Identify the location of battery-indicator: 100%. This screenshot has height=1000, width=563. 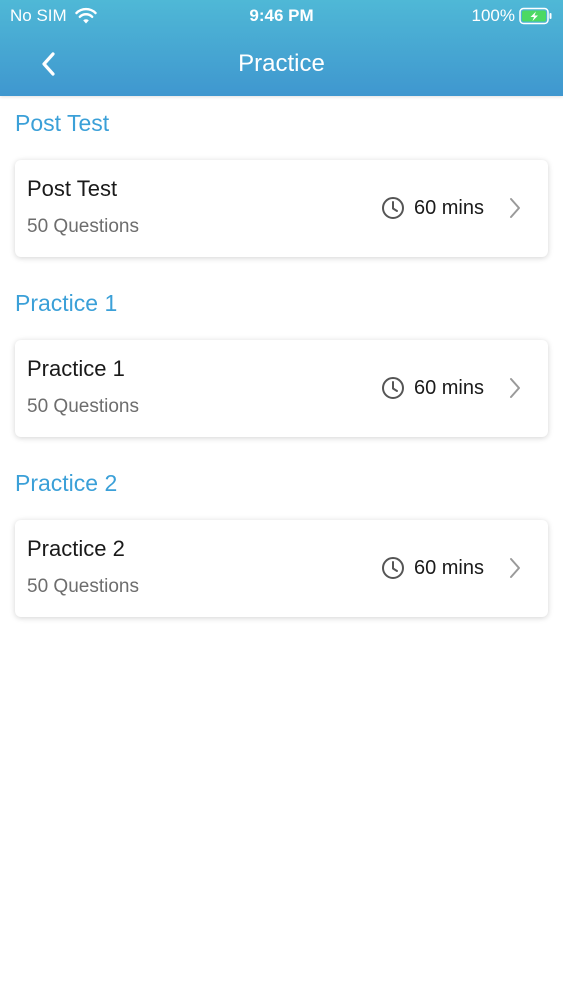
(512, 16).